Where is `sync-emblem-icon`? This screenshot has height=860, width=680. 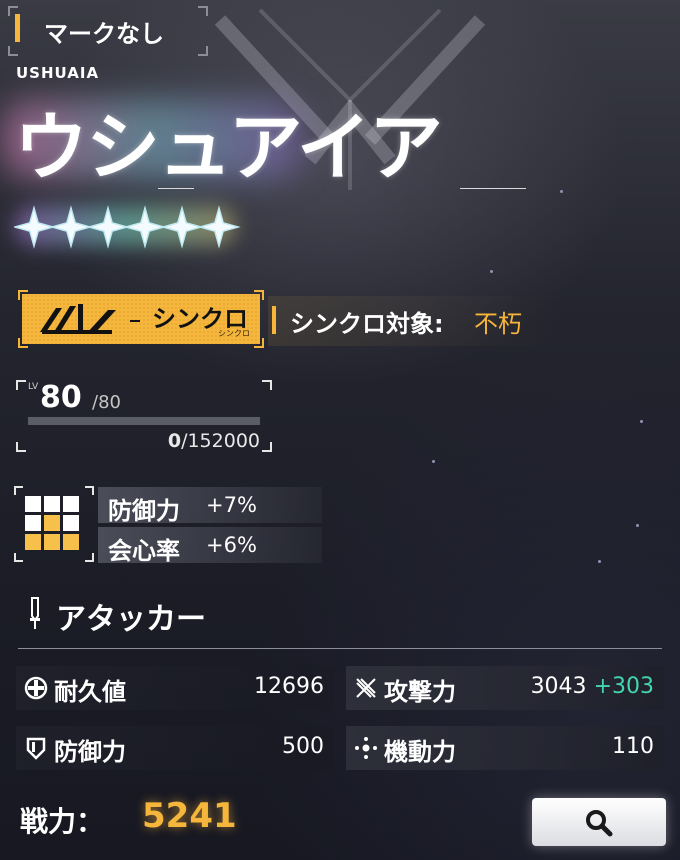 sync-emblem-icon is located at coordinates (78, 319).